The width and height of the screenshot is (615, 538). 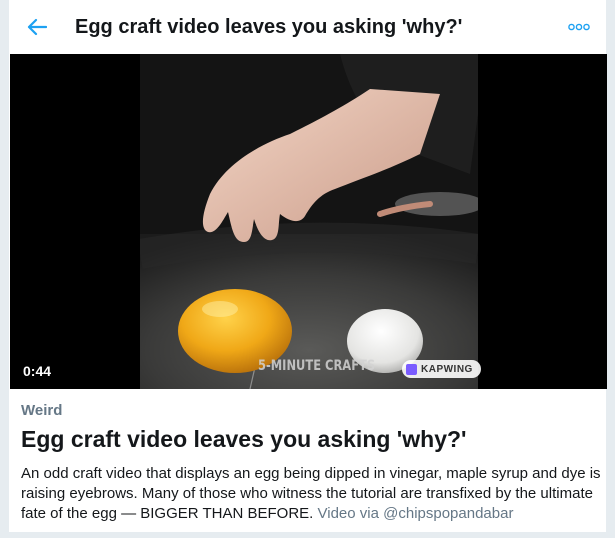 I want to click on more-options-button, so click(x=579, y=27).